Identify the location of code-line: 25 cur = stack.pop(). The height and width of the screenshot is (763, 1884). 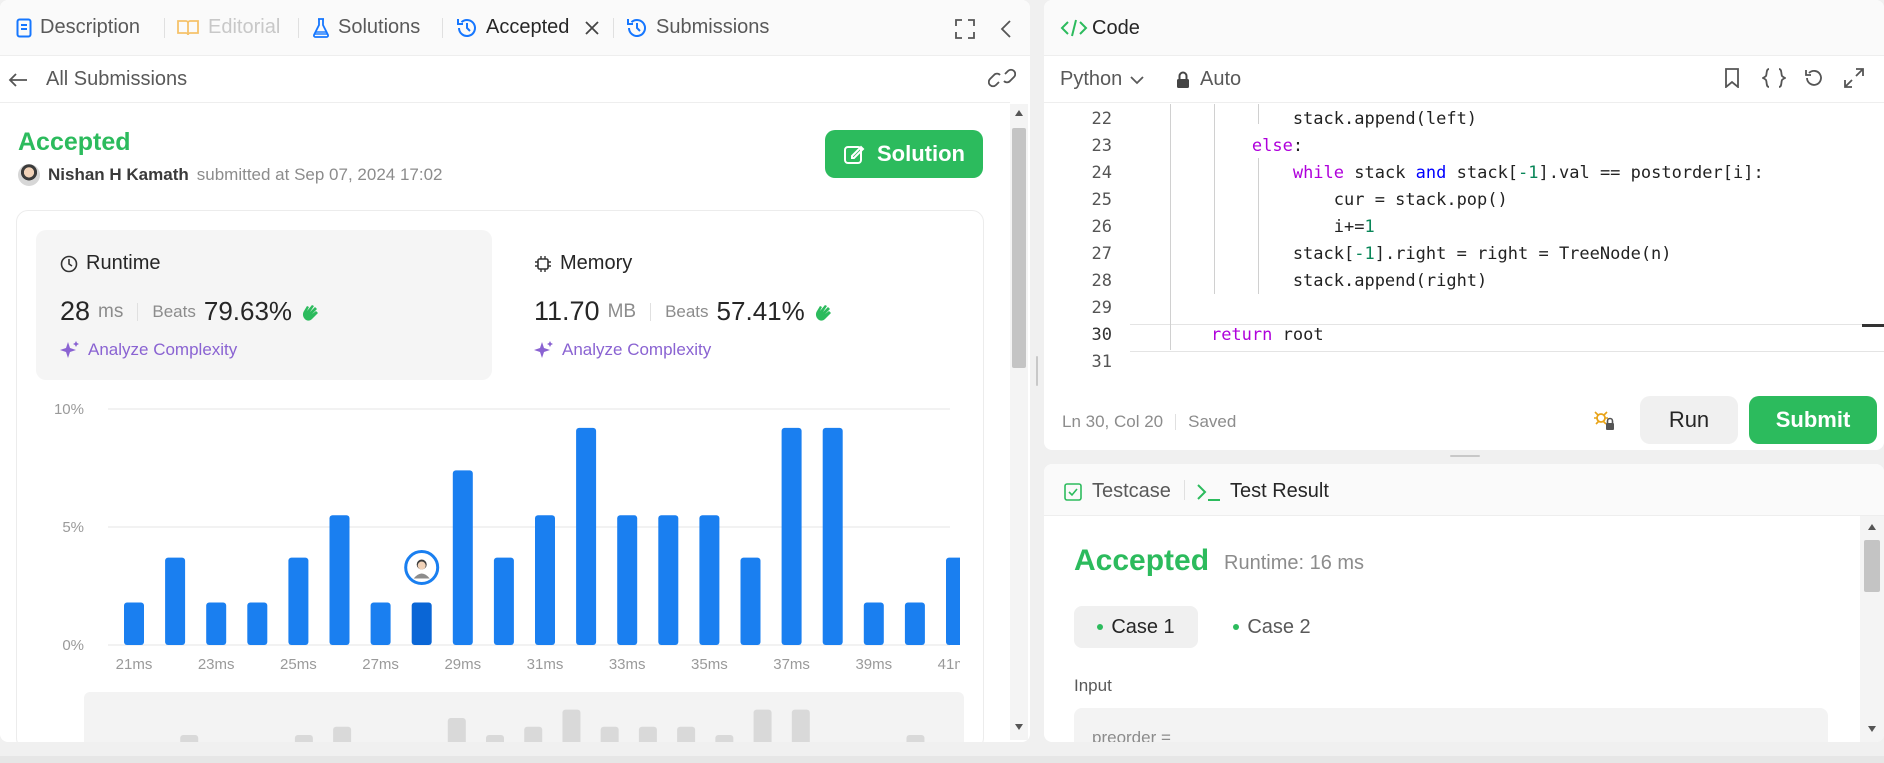
(1464, 200).